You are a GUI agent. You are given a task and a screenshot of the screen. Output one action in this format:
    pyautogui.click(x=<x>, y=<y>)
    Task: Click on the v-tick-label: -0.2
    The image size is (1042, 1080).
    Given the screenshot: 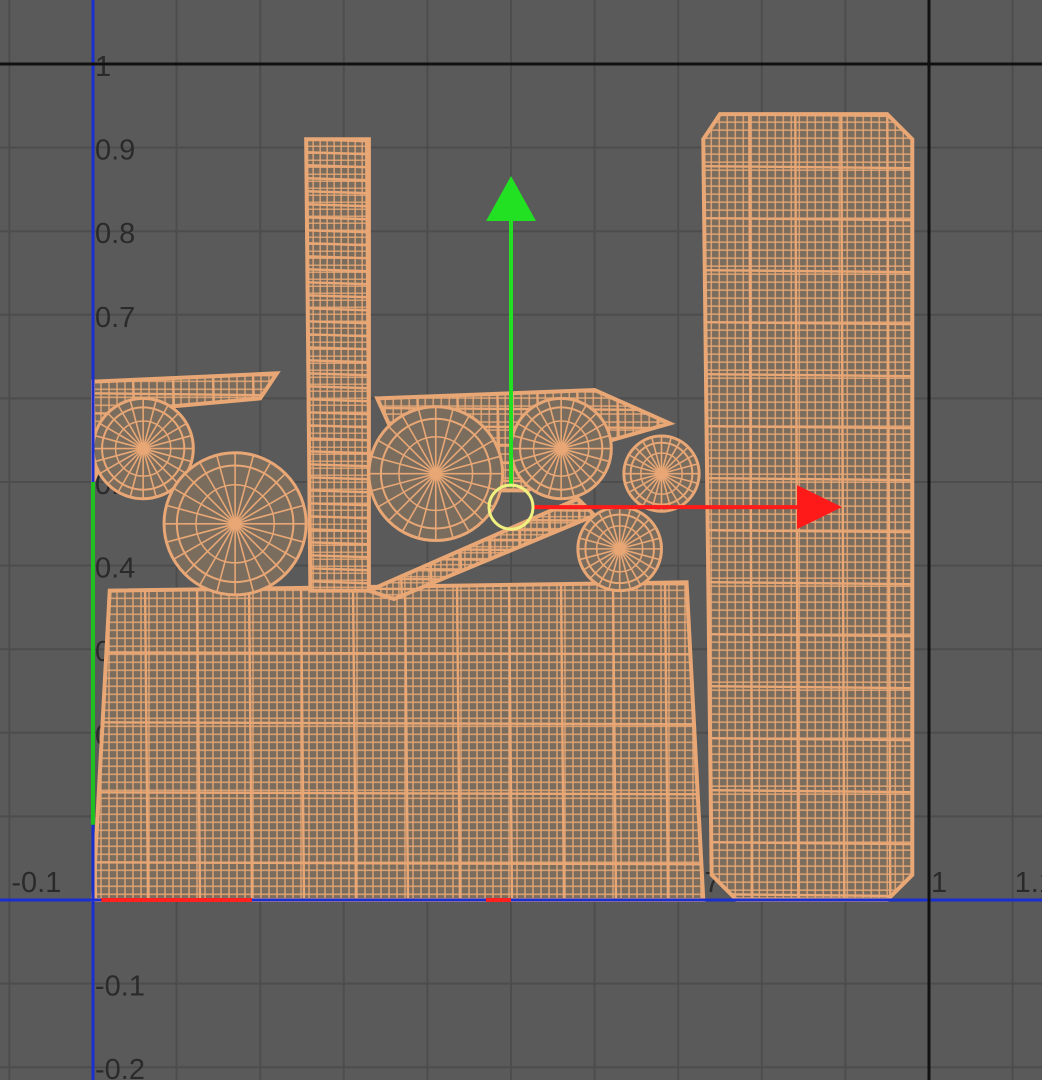 What is the action you would take?
    pyautogui.click(x=120, y=1067)
    